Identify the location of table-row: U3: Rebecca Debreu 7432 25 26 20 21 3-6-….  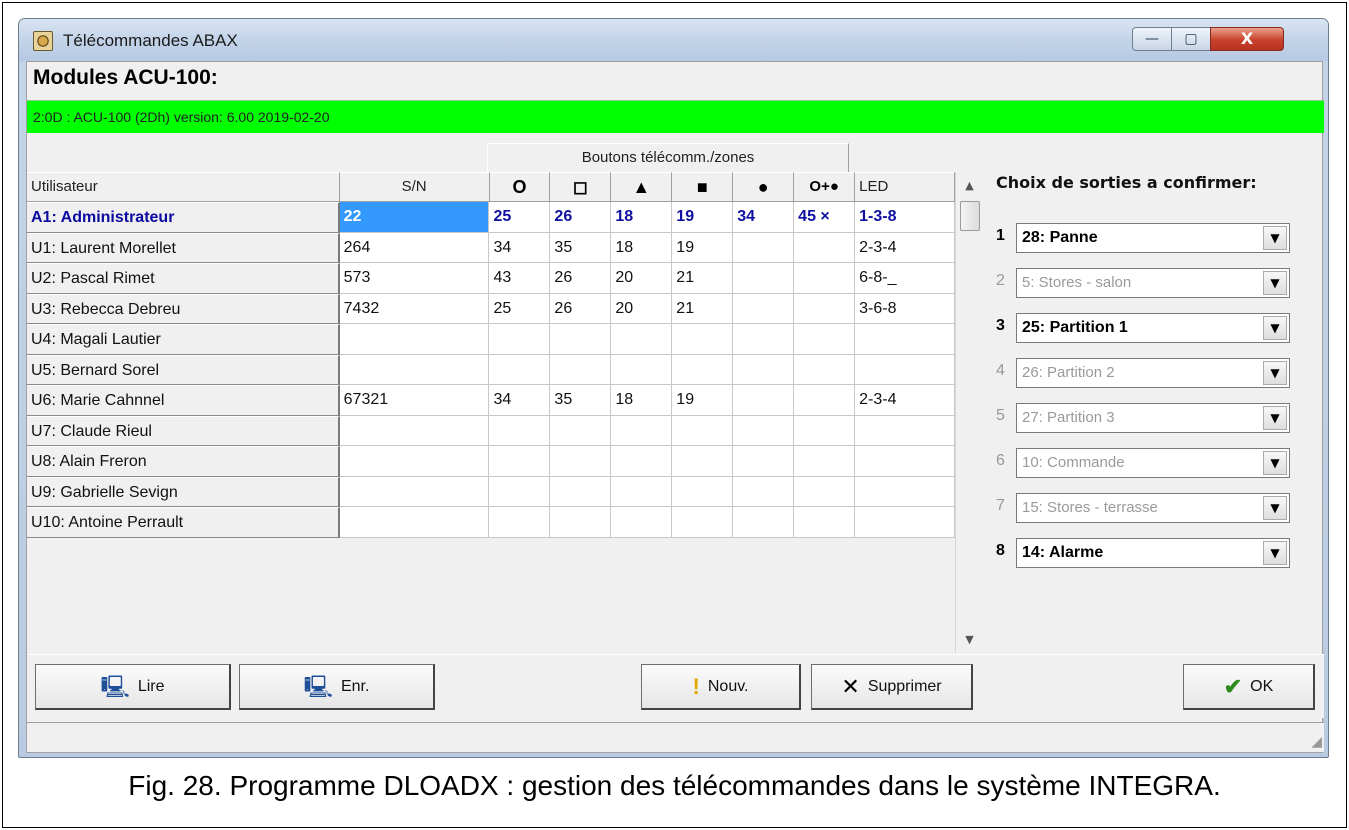
(491, 308).